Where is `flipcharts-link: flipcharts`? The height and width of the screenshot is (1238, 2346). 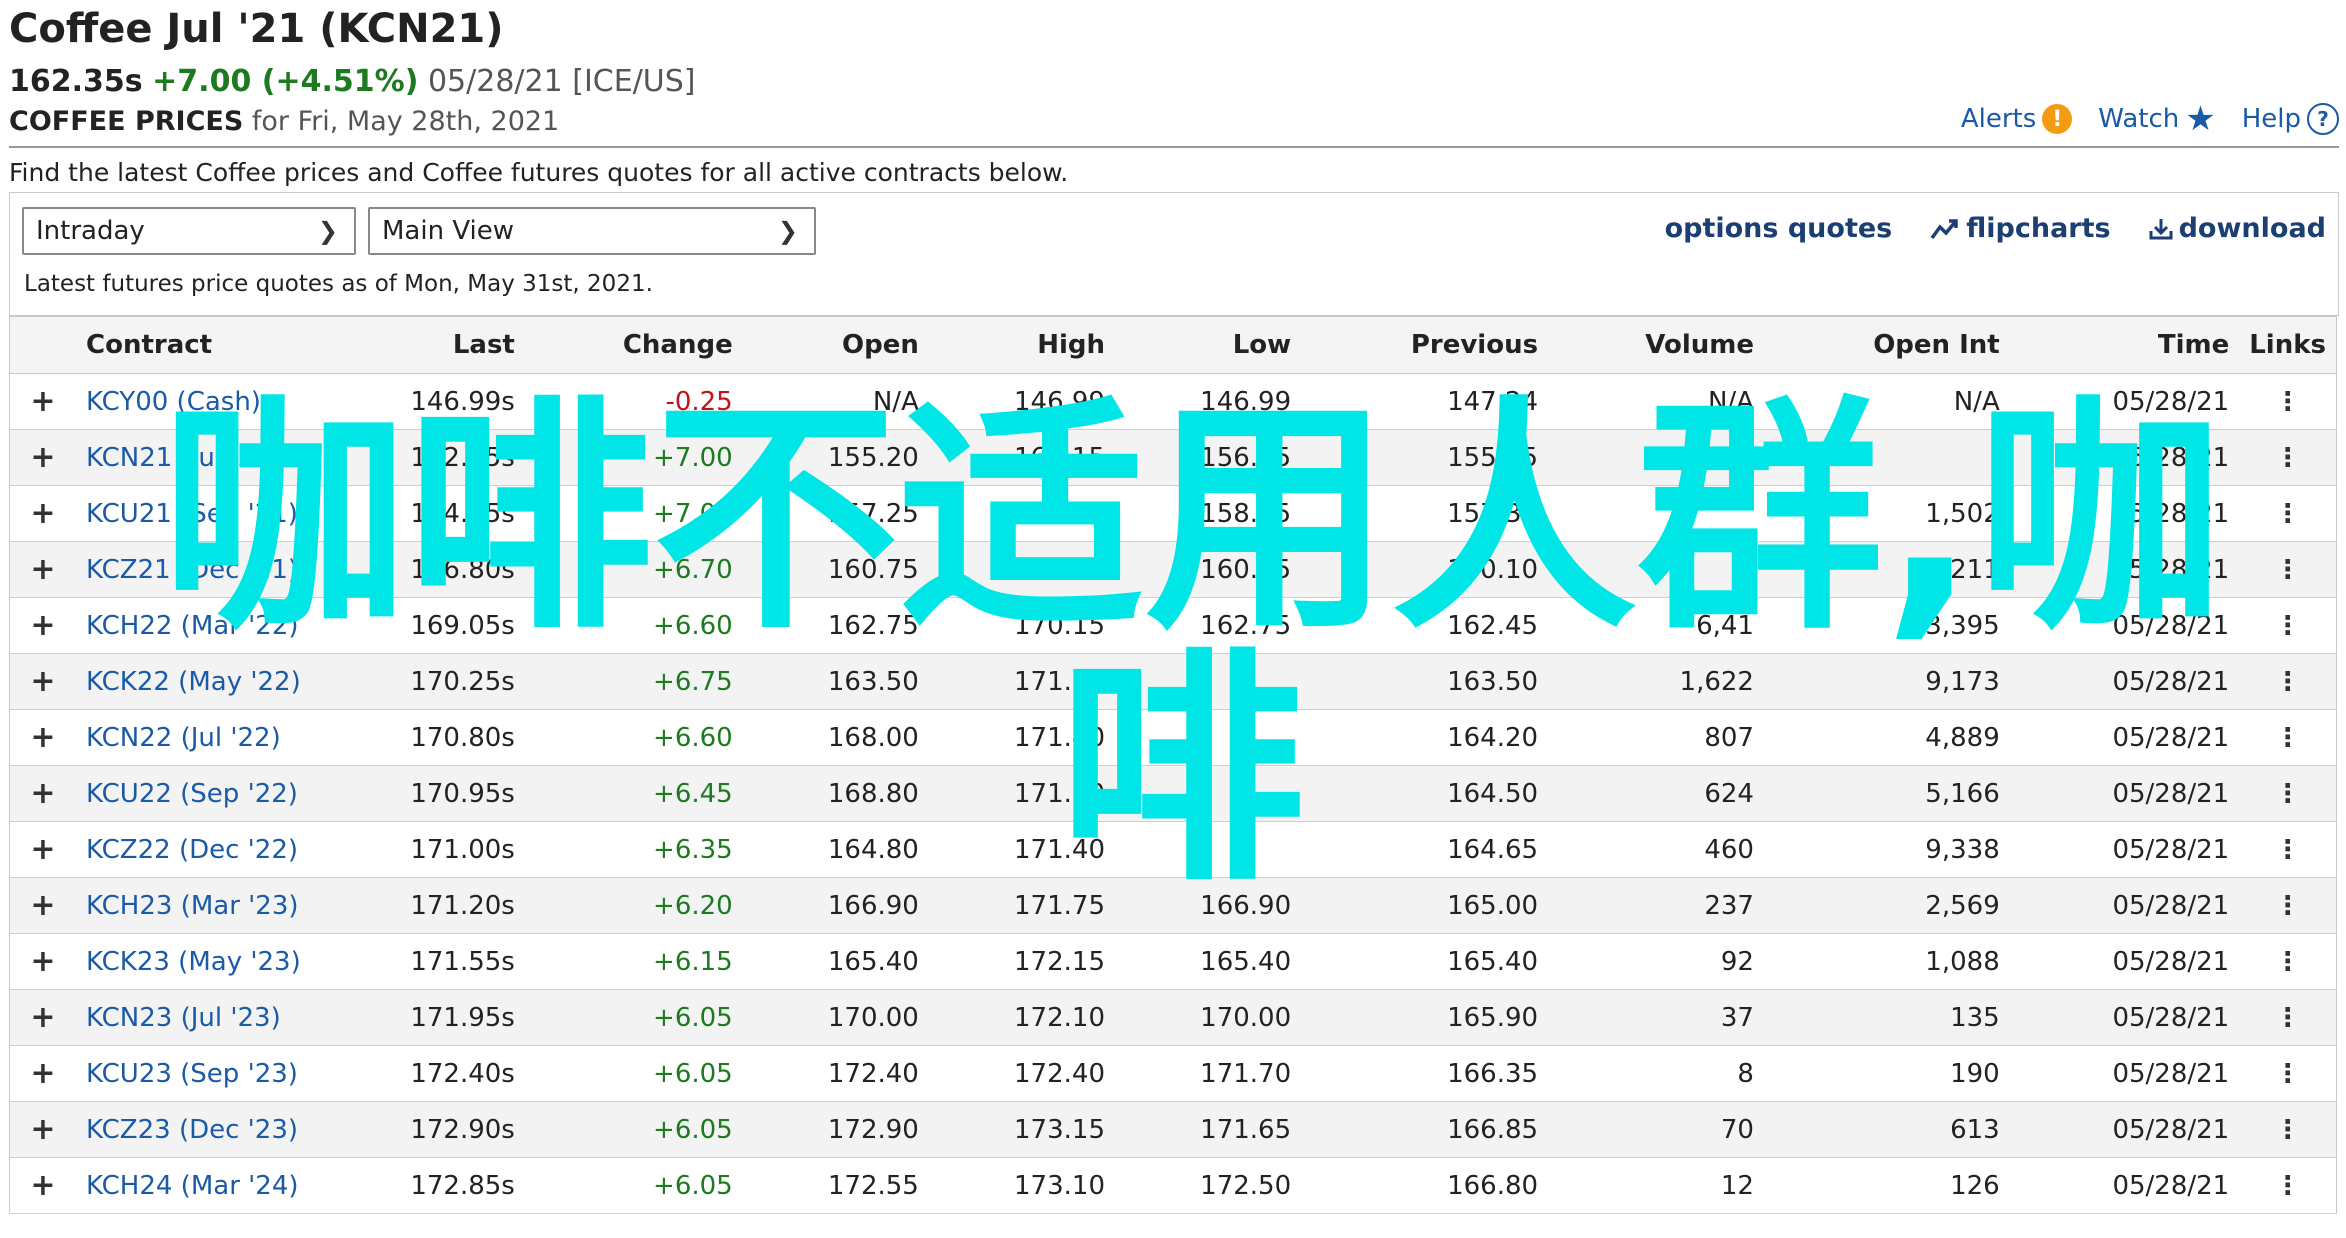 flipcharts-link: flipcharts is located at coordinates (2020, 228).